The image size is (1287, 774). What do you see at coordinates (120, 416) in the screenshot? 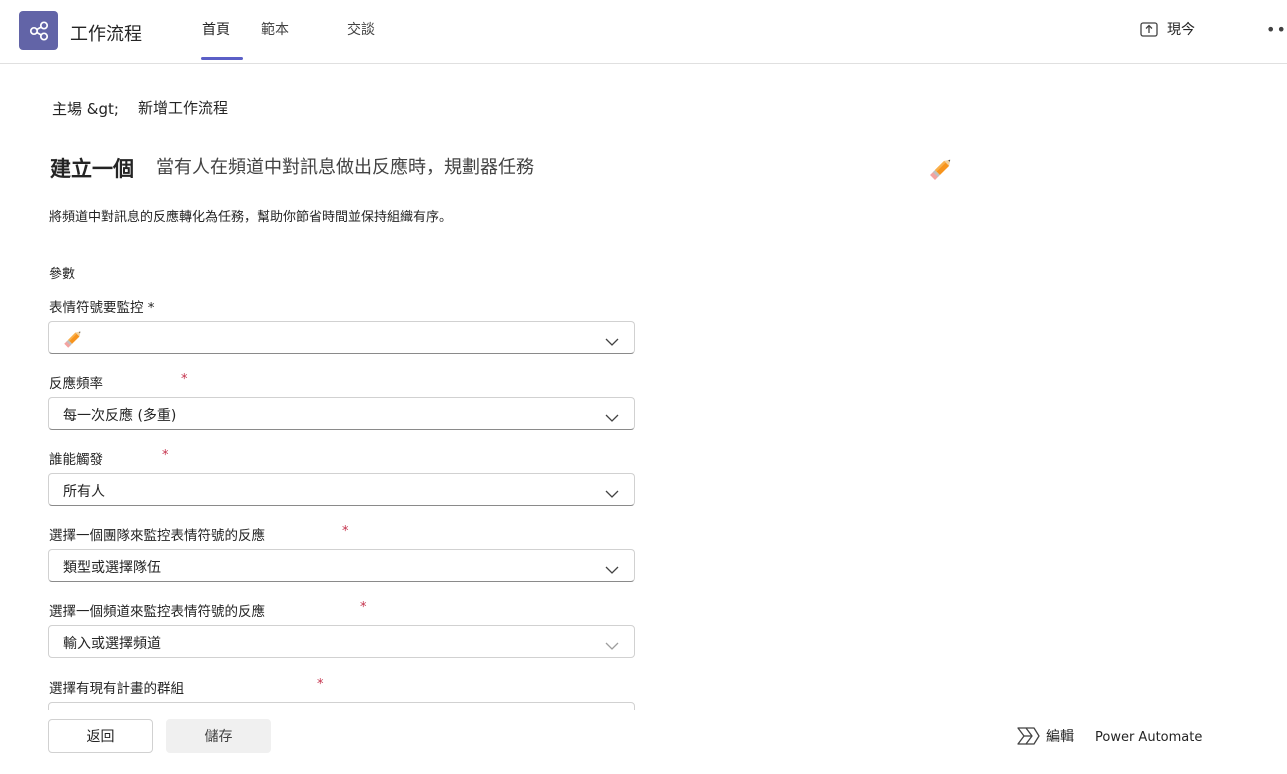
I see `reaction-frequency-value: 每一次反應 (多重)` at bounding box center [120, 416].